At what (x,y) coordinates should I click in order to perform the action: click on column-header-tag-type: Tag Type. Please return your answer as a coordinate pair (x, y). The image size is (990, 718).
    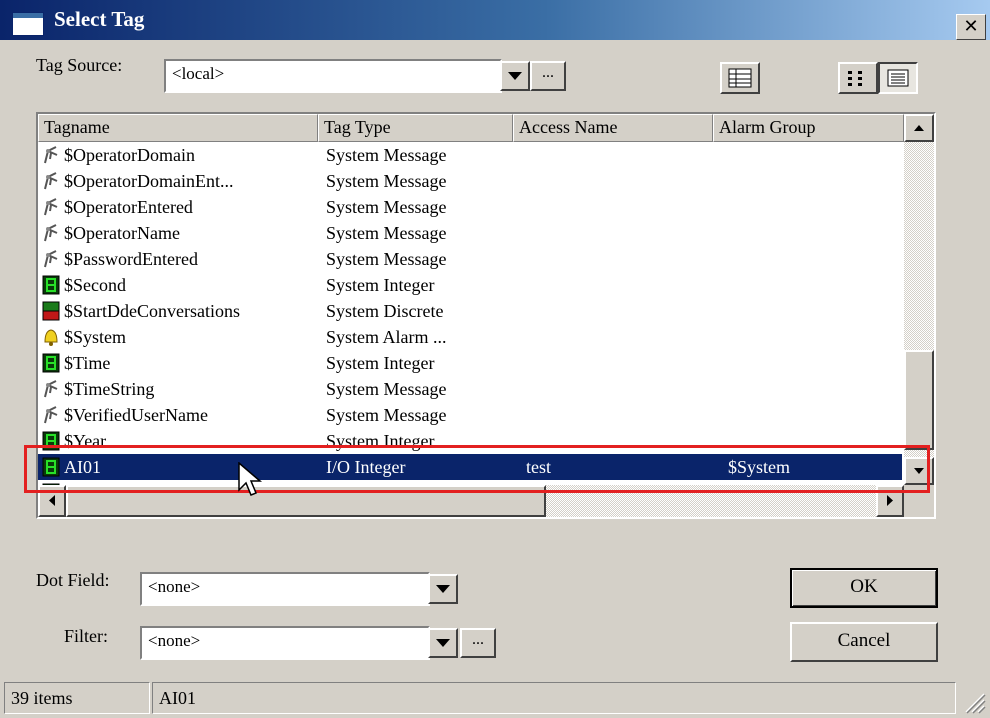
    Looking at the image, I should click on (415, 128).